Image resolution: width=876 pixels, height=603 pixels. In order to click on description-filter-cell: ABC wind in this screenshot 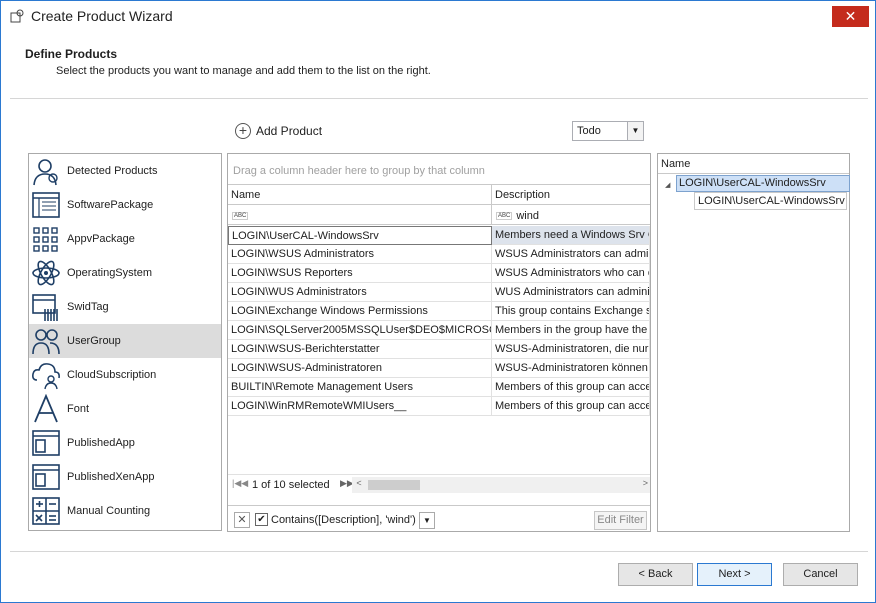, I will do `click(571, 215)`.